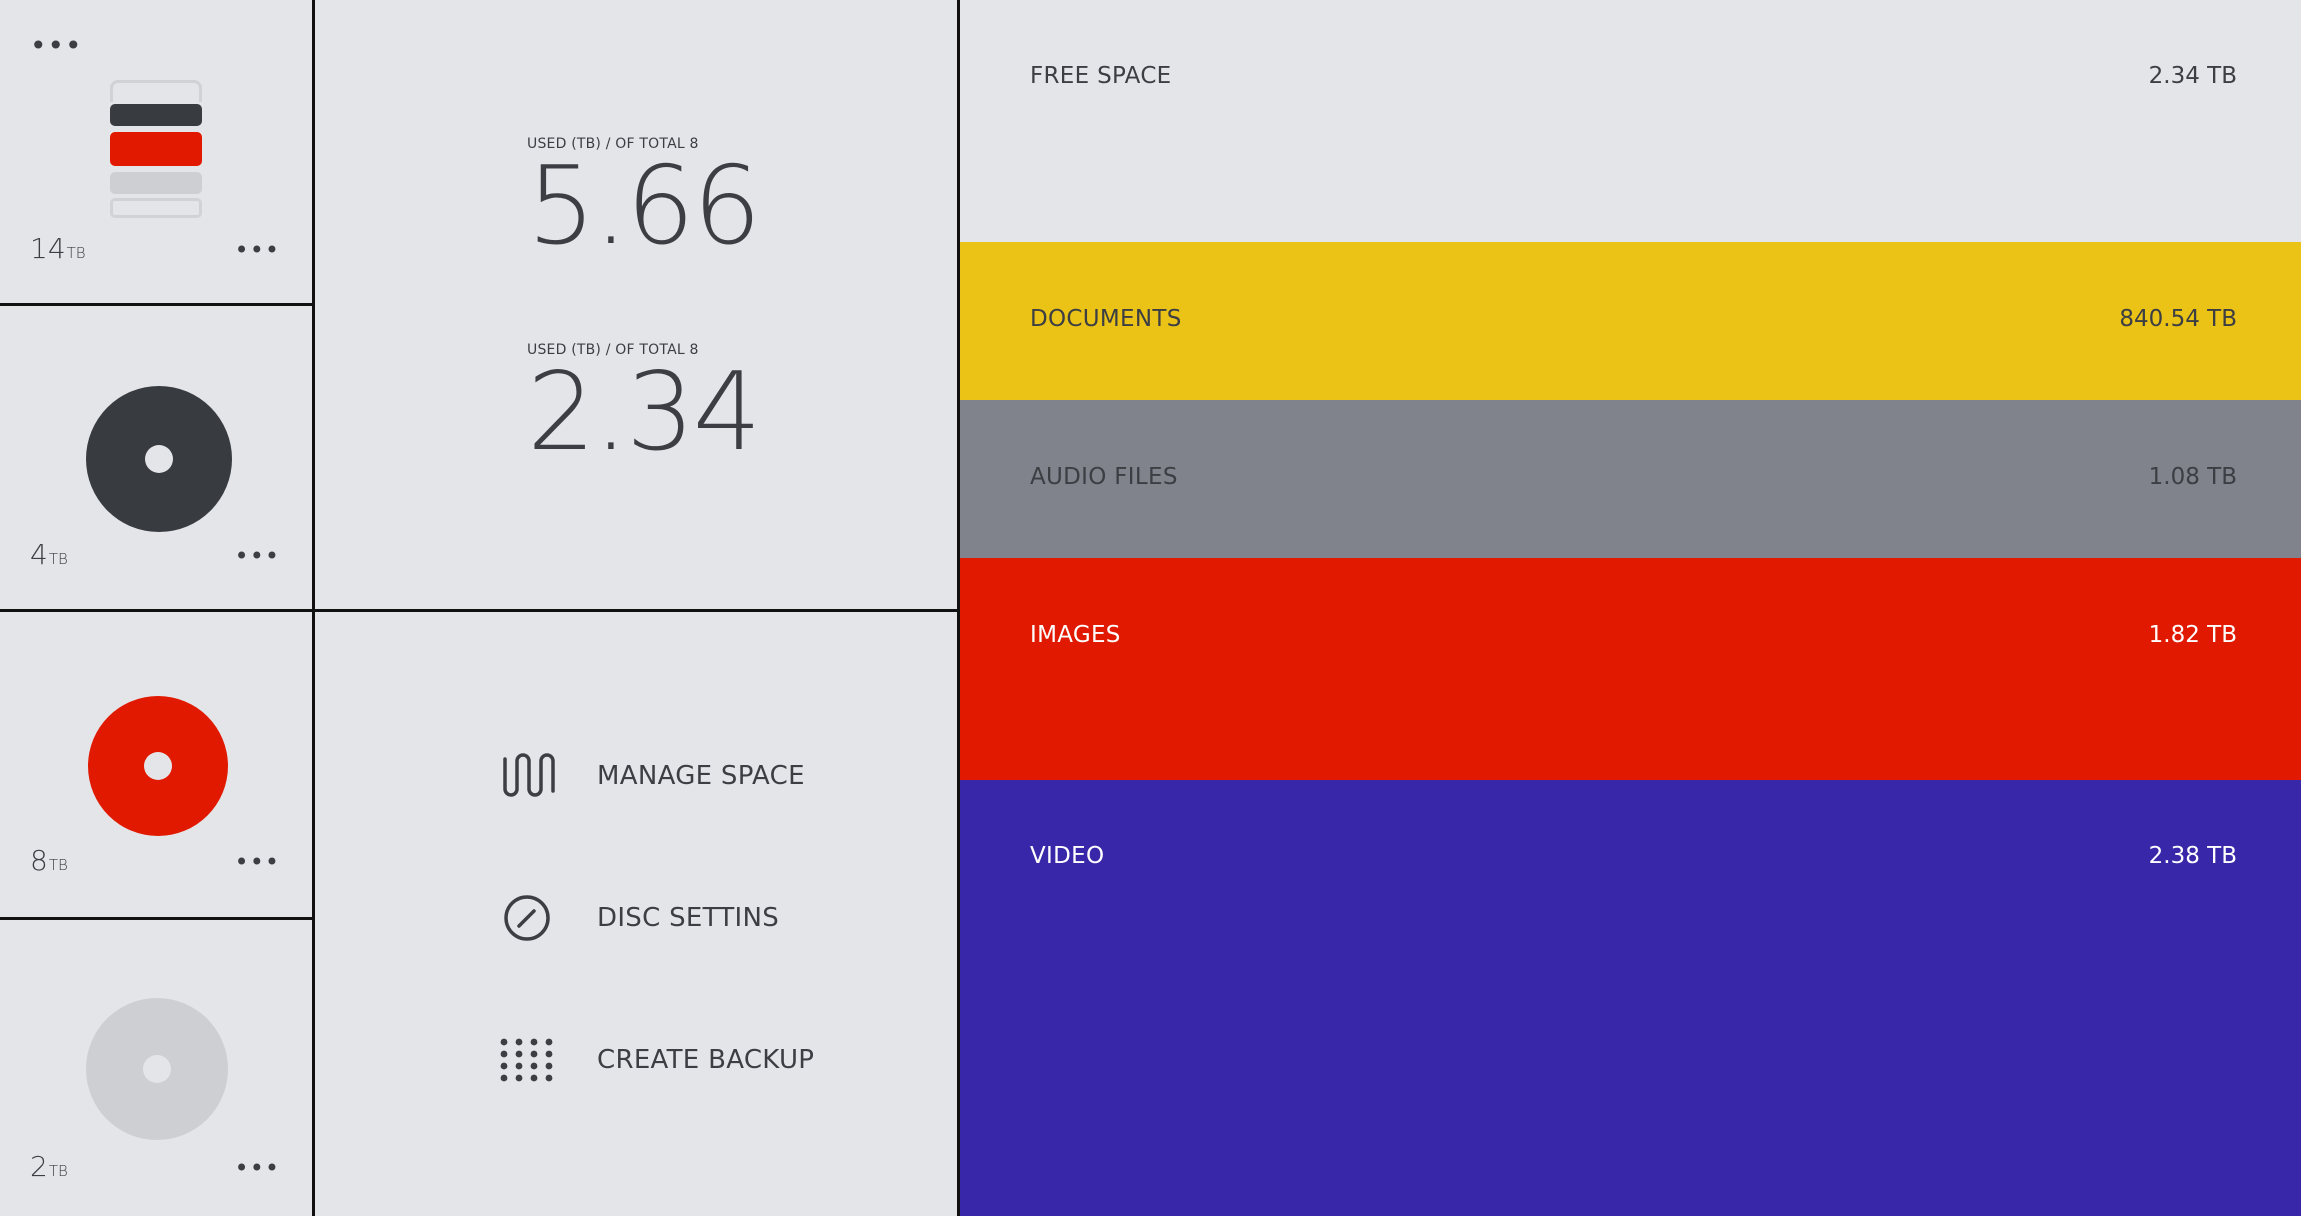 The image size is (2301, 1216). Describe the element at coordinates (49, 1166) in the screenshot. I see `drive-capacity: 2TB` at that location.